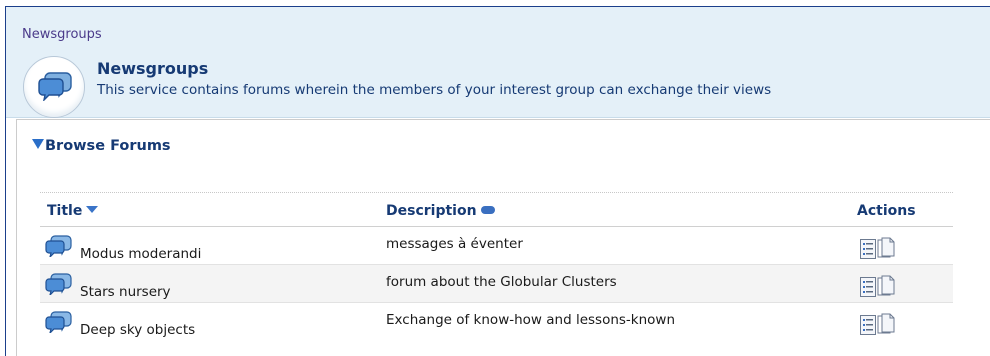  Describe the element at coordinates (496, 192) in the screenshot. I see `dotted-separator` at that location.